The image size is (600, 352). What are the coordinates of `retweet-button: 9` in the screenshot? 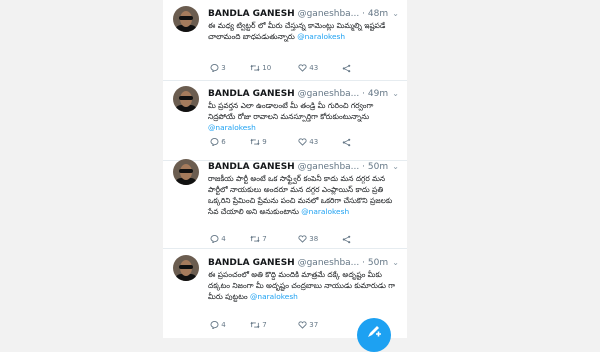 It's located at (258, 142).